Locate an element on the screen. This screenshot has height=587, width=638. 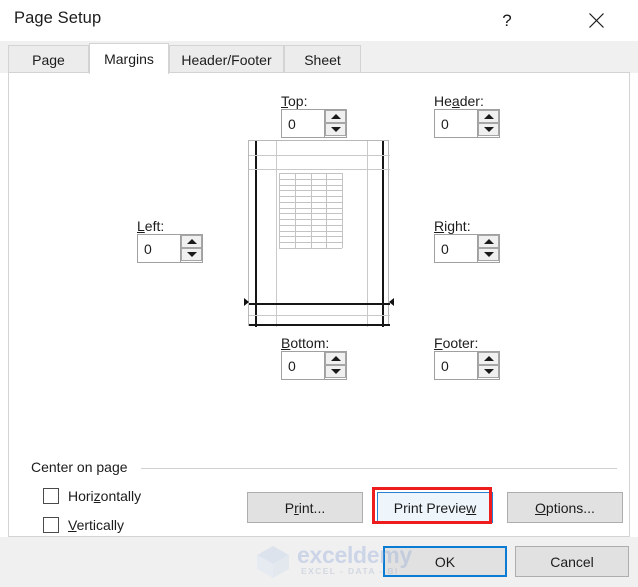
group-divider is located at coordinates (379, 468).